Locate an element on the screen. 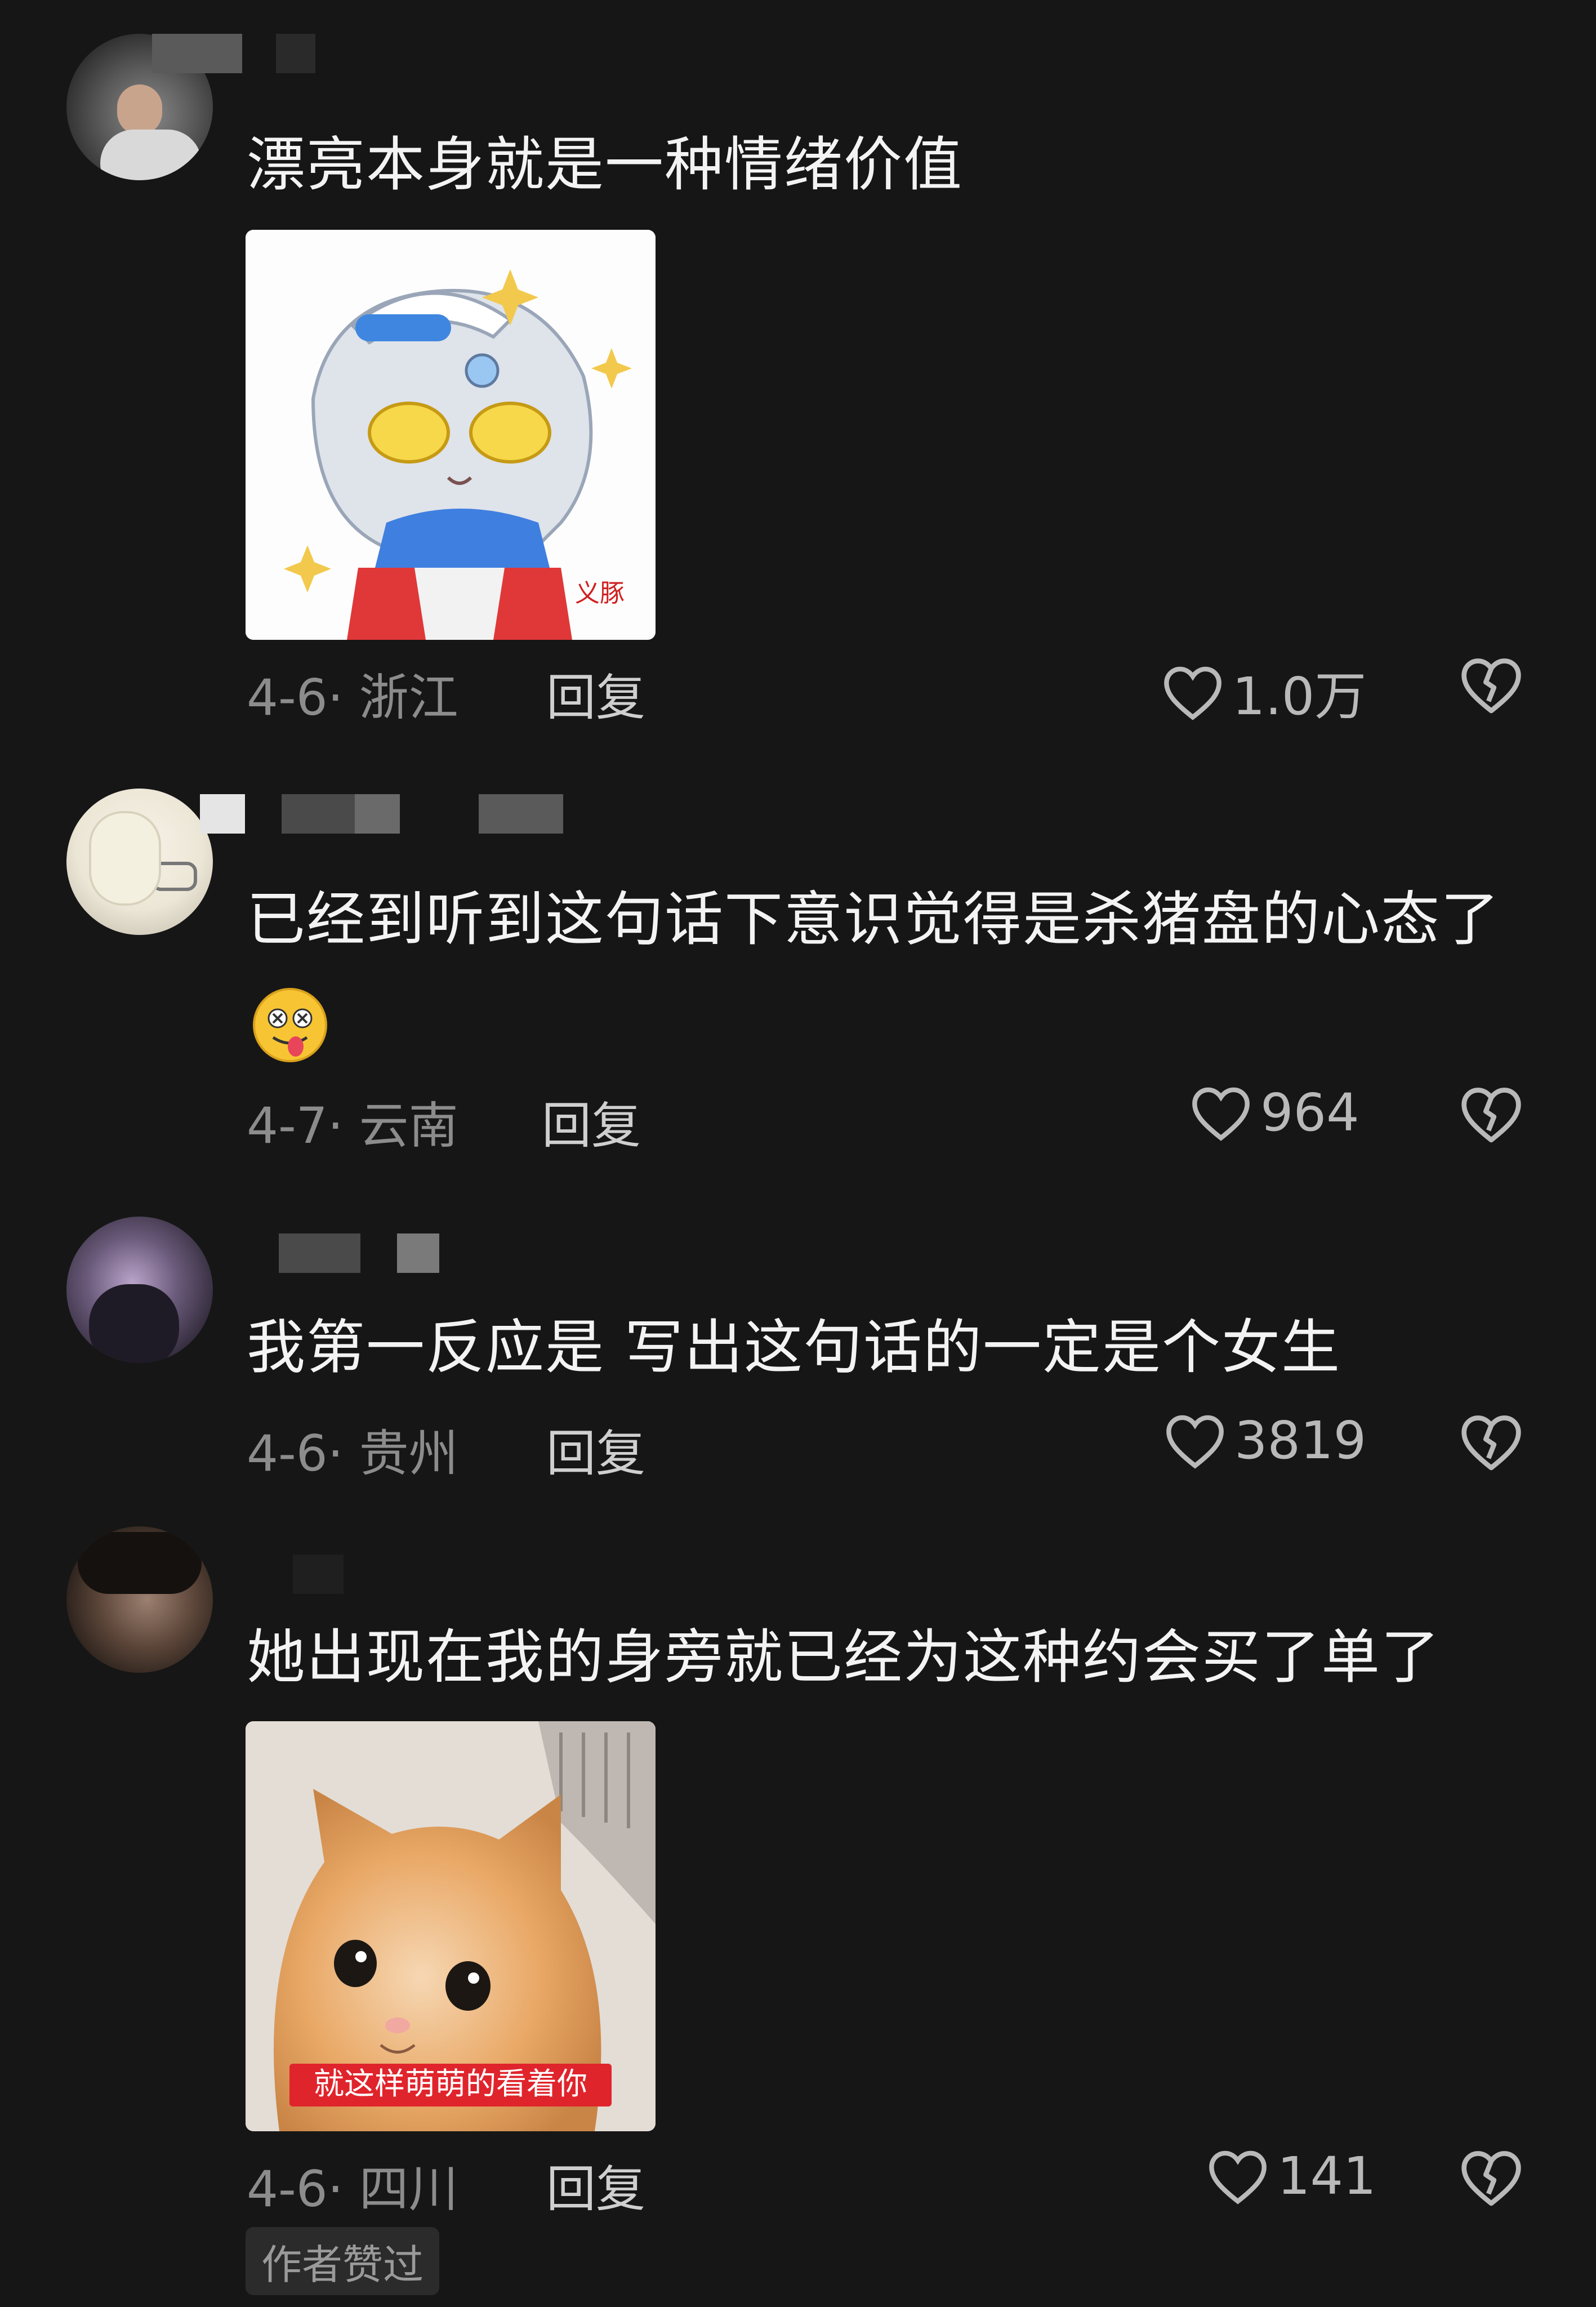  sticker-image: 义豚 is located at coordinates (451, 435).